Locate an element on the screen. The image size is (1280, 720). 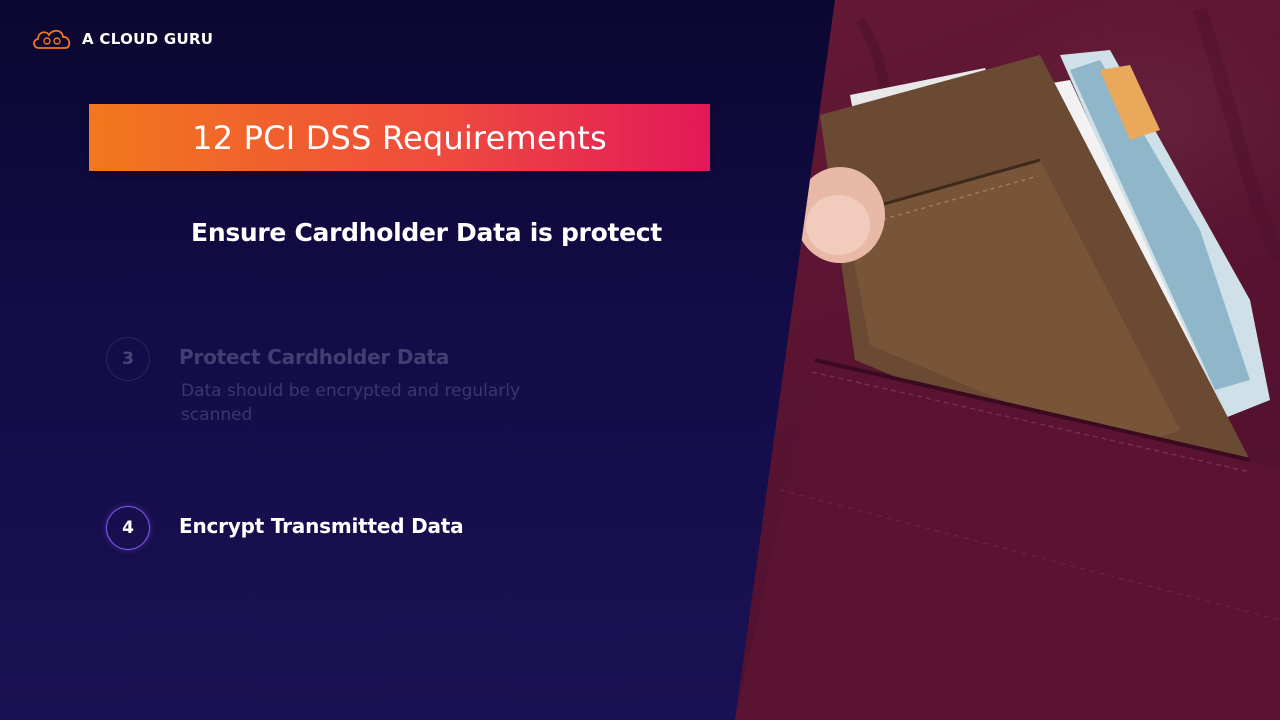
title-banner: 12 PCI DSS Requirements is located at coordinates (399, 137).